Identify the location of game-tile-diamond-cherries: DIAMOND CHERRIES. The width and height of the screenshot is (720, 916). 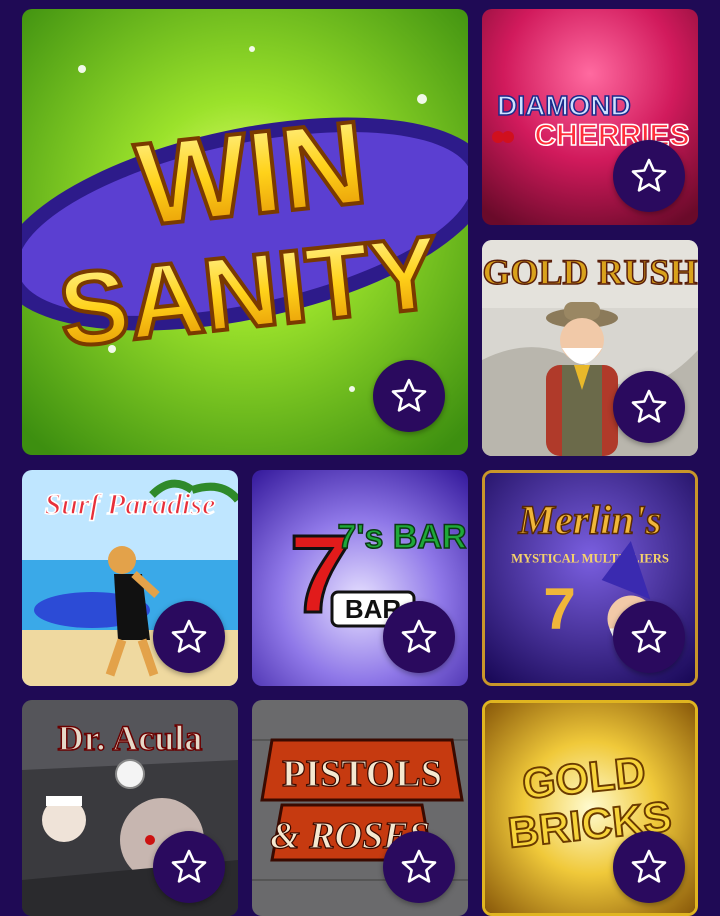
(590, 117).